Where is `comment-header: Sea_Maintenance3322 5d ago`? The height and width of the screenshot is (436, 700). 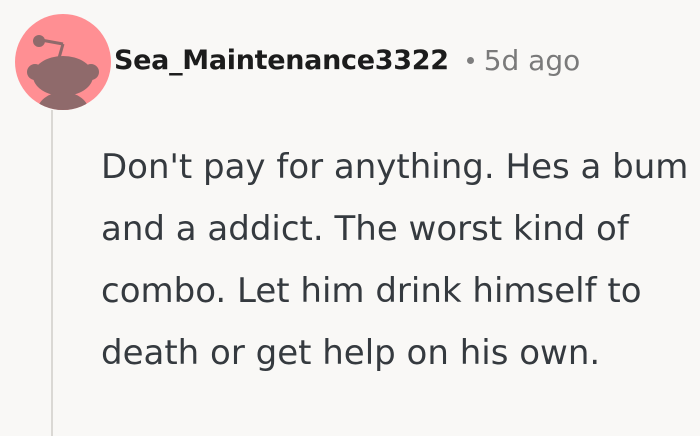
comment-header: Sea_Maintenance3322 5d ago is located at coordinates (347, 60).